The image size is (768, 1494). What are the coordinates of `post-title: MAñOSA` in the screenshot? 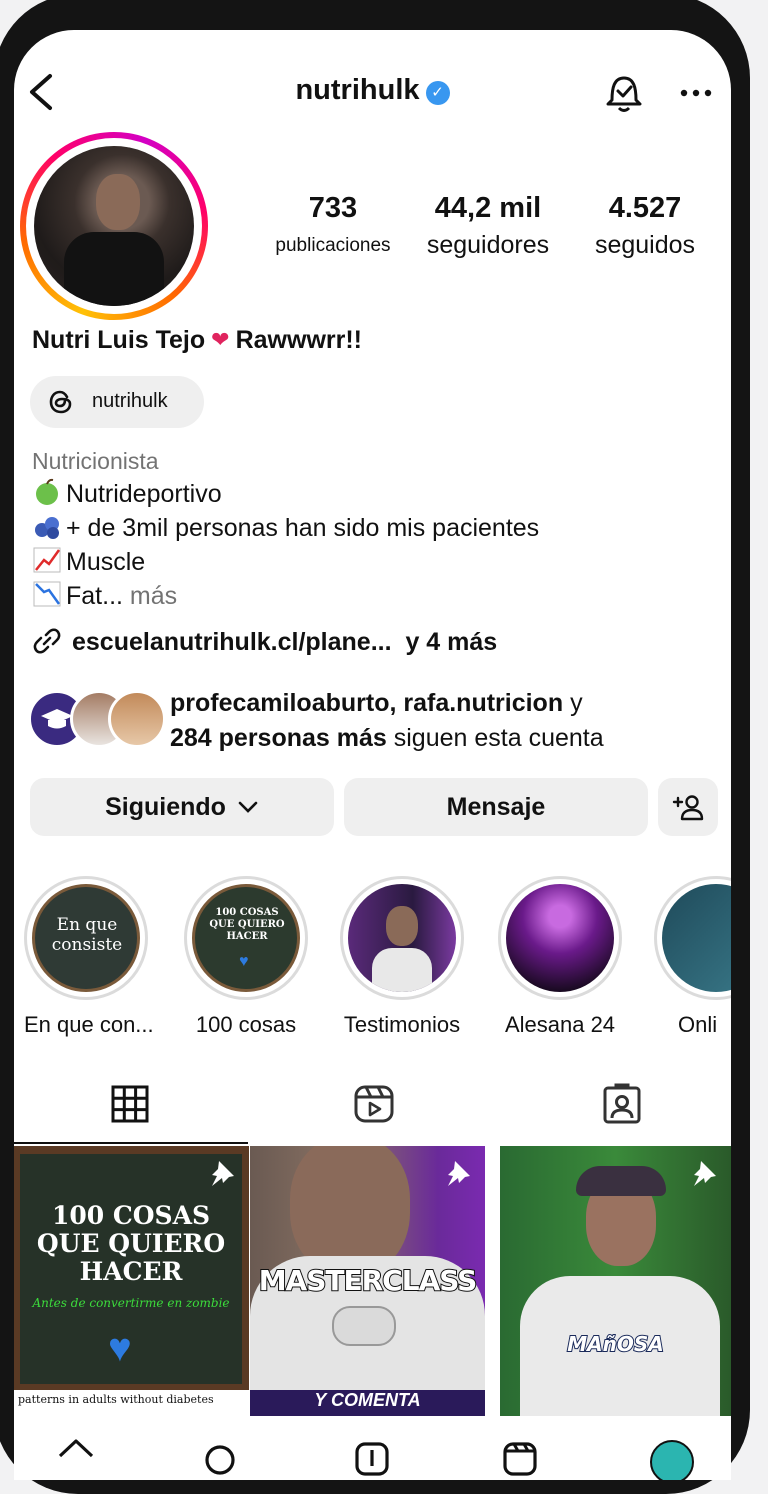 It's located at (615, 1344).